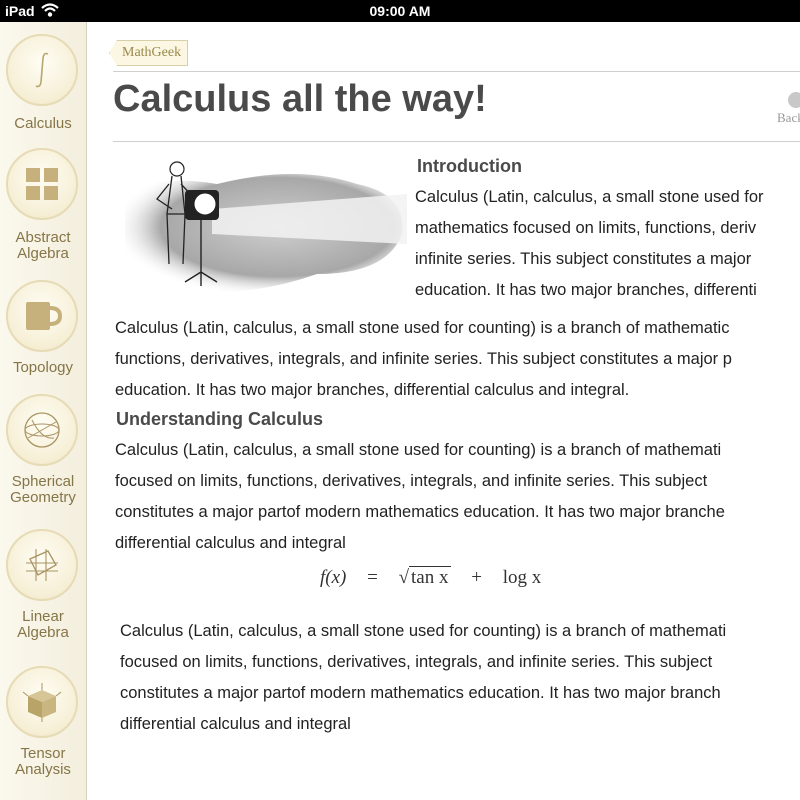  I want to click on sidebar-item-label: Linear Algebra, so click(43, 624).